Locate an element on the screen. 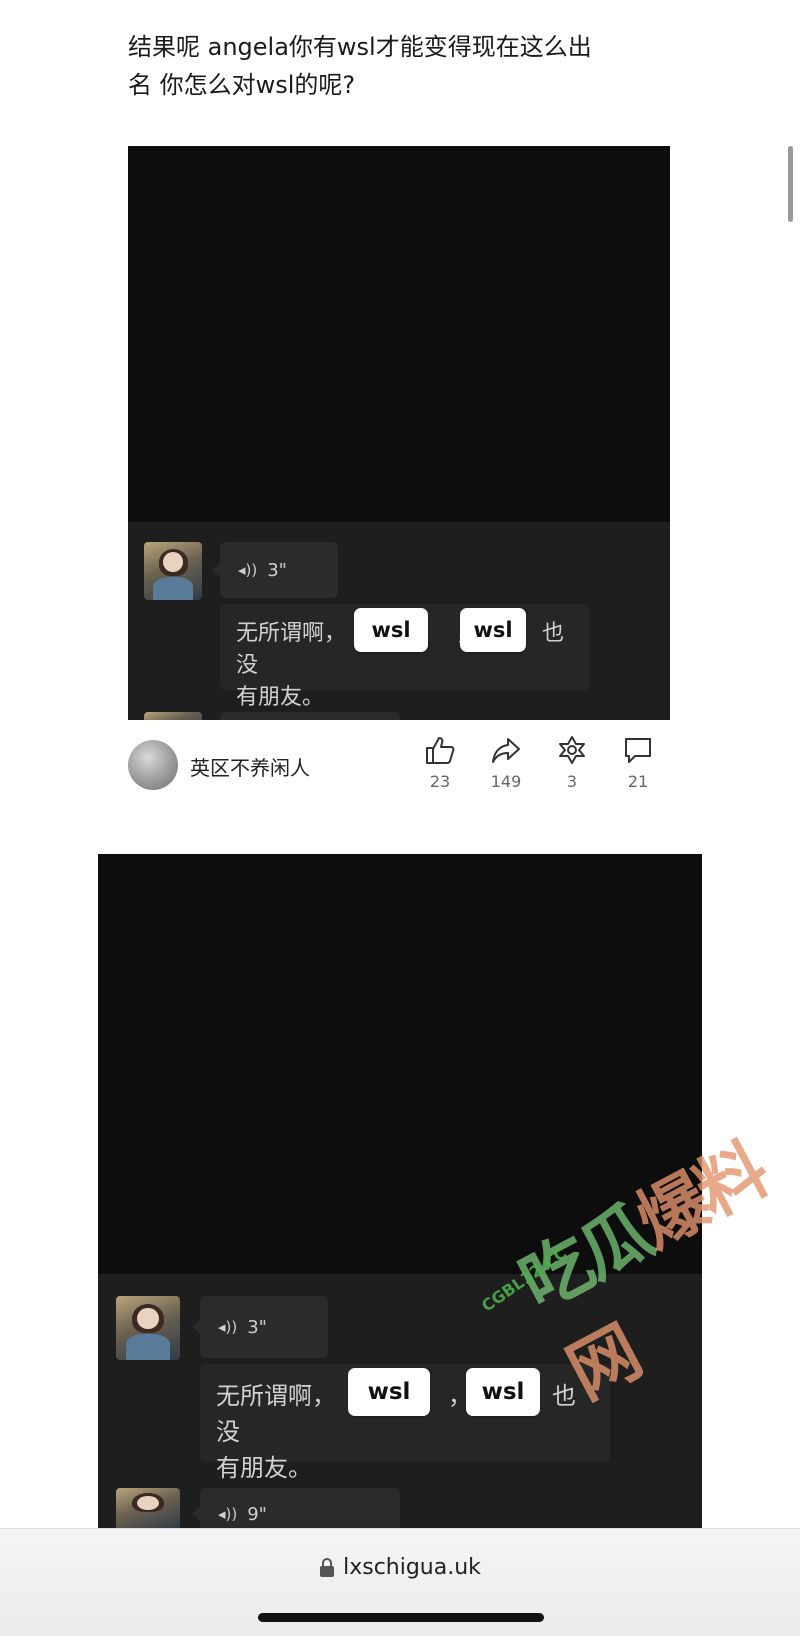  like-button: 23 is located at coordinates (440, 762).